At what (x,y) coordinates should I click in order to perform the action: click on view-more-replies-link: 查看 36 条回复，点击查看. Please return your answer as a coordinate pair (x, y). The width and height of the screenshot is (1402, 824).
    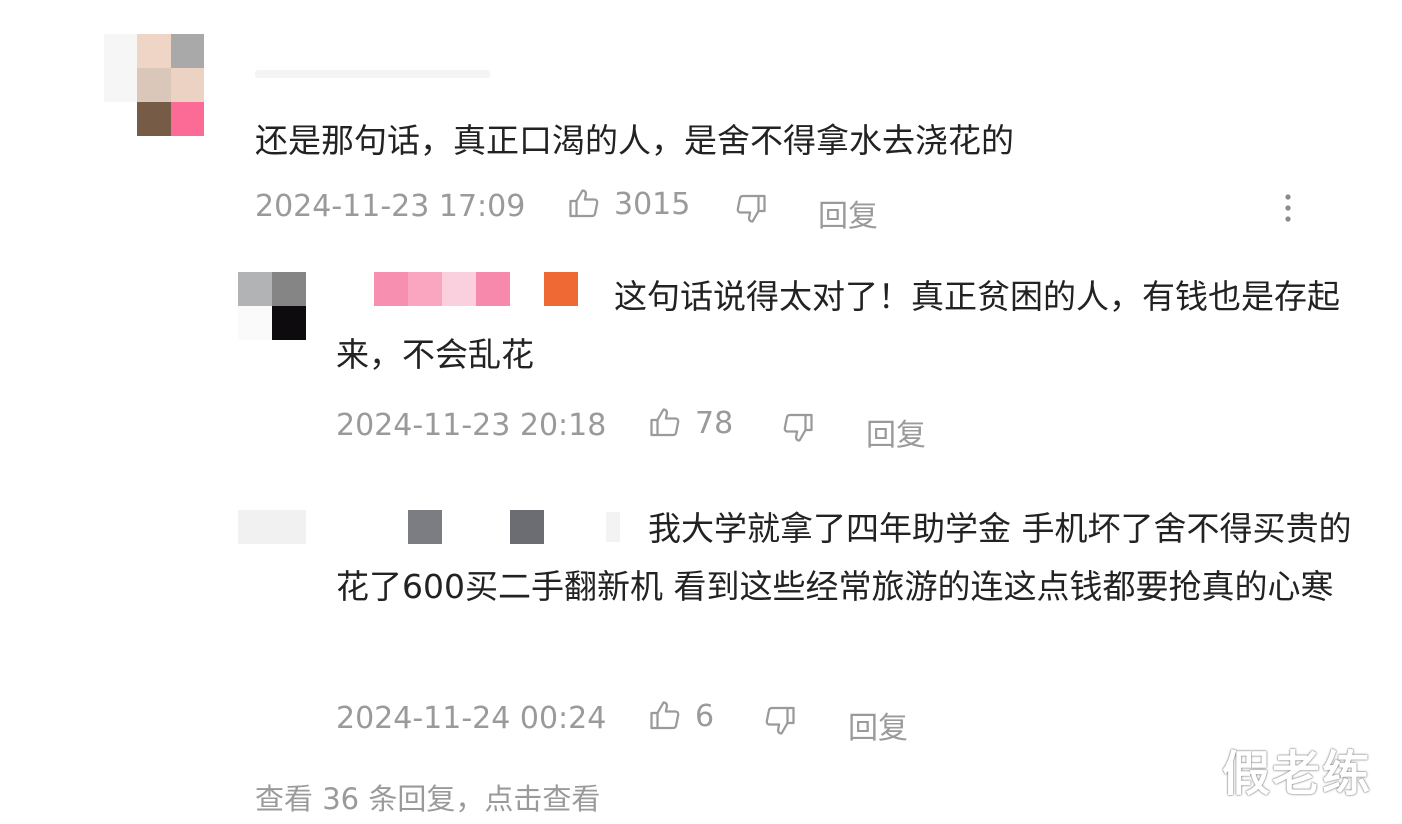
    Looking at the image, I should click on (427, 797).